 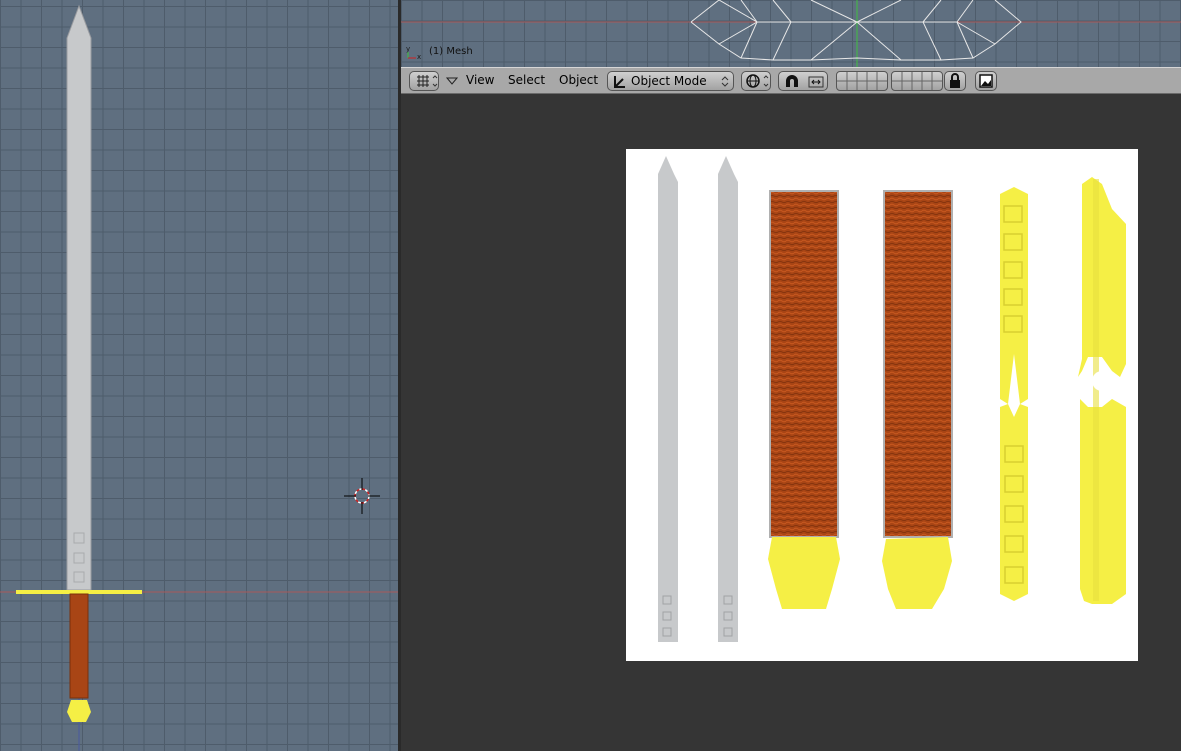 I want to click on uv-grip-right, so click(x=918, y=364).